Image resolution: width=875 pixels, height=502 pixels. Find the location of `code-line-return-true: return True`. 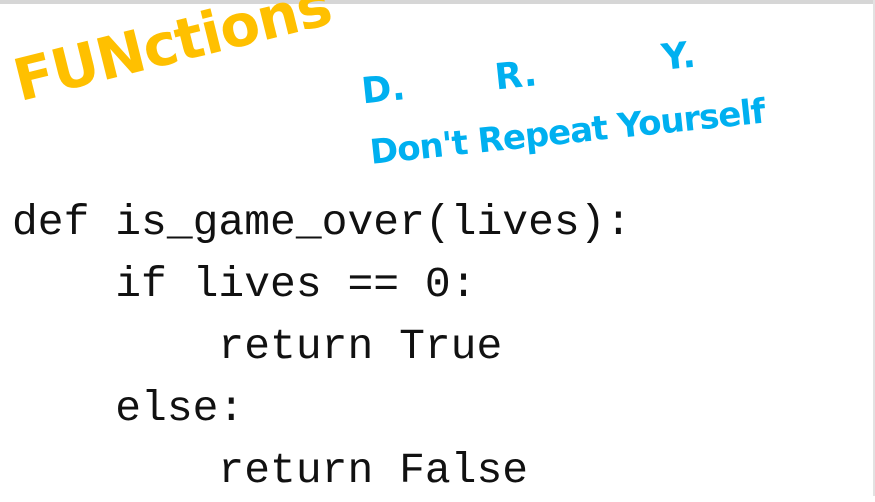

code-line-return-true: return True is located at coordinates (257, 346).